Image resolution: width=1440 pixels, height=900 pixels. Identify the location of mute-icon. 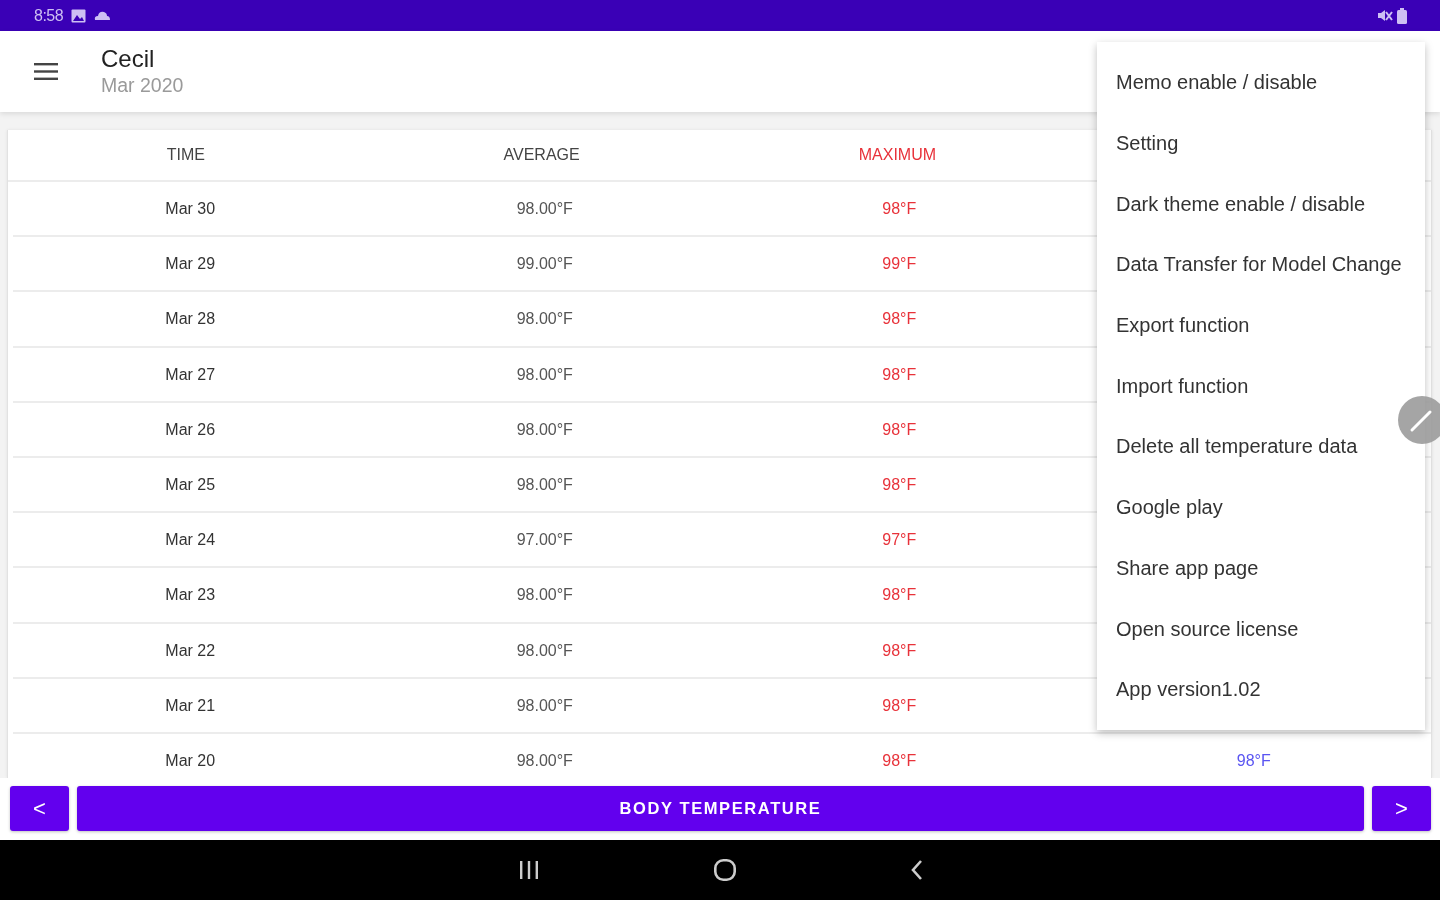
(1385, 15).